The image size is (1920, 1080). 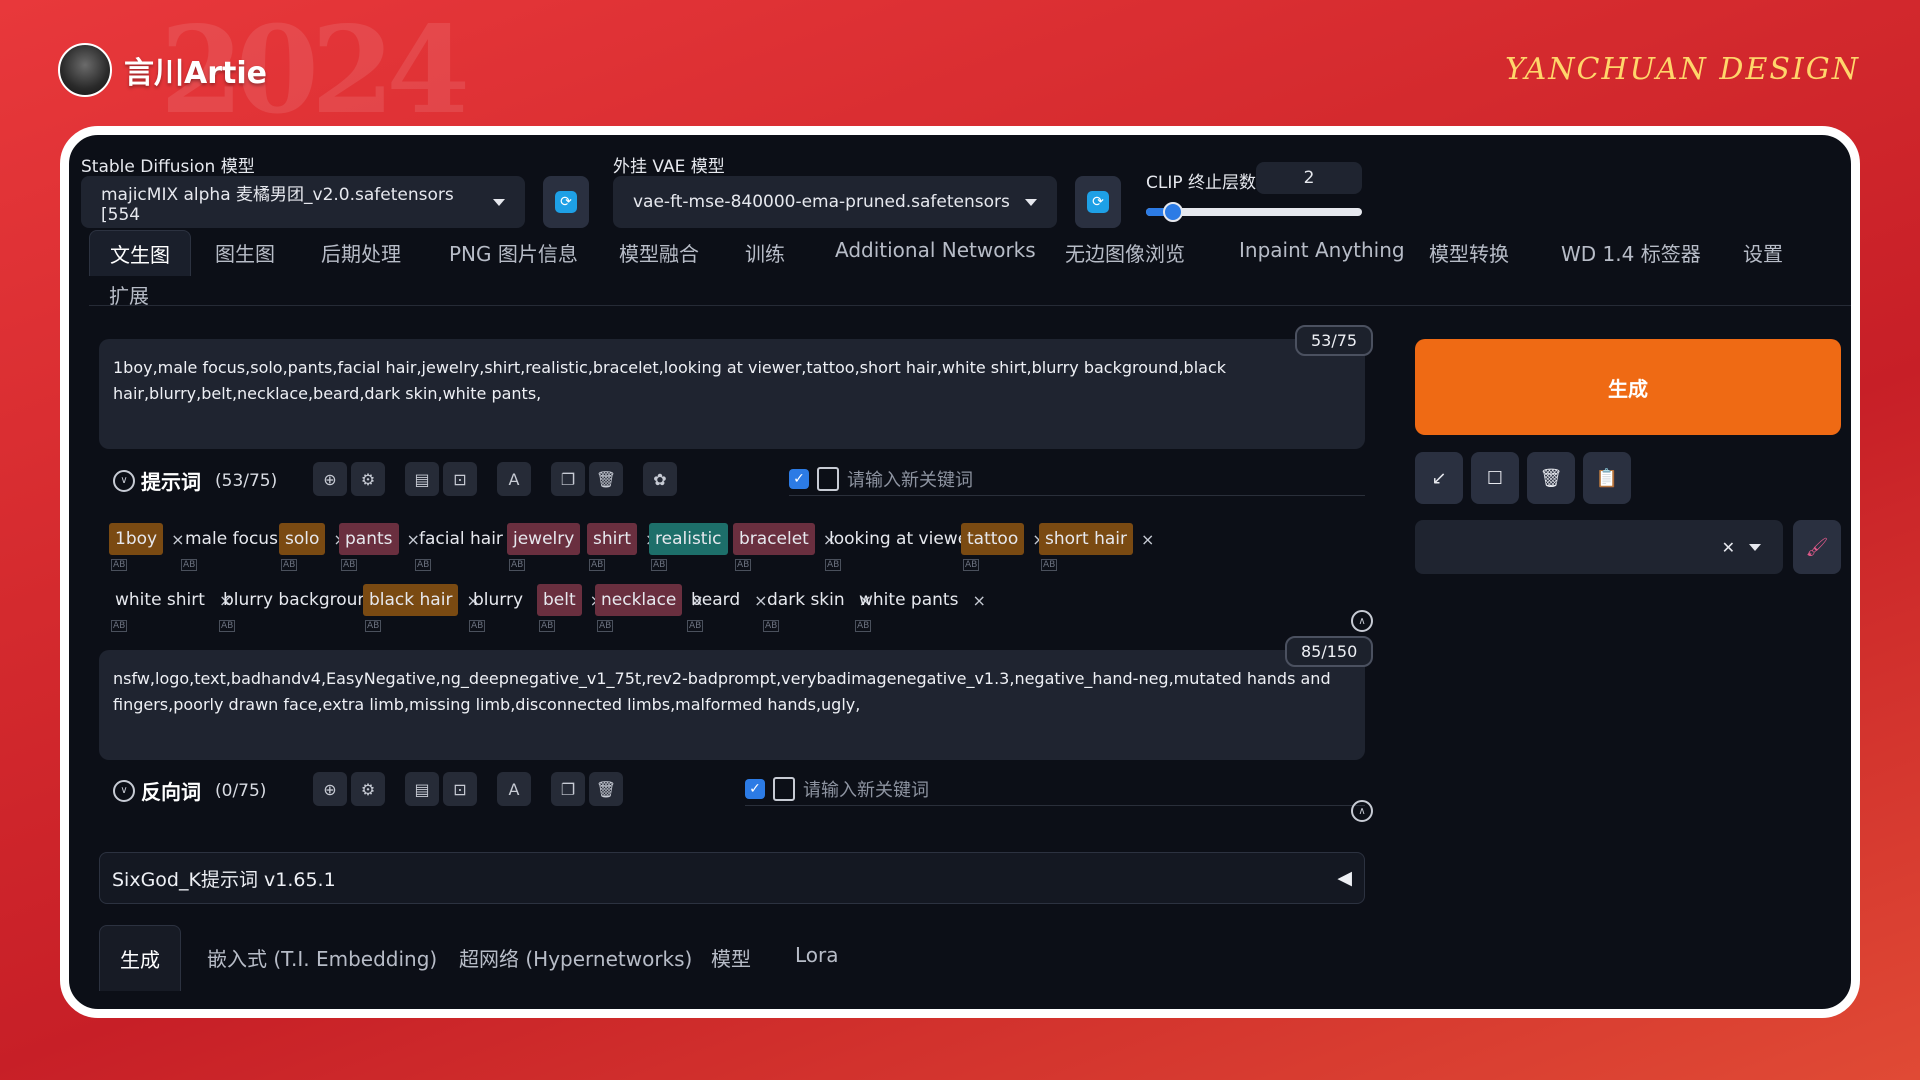 I want to click on prompt-tag-label: blurry, so click(x=498, y=600).